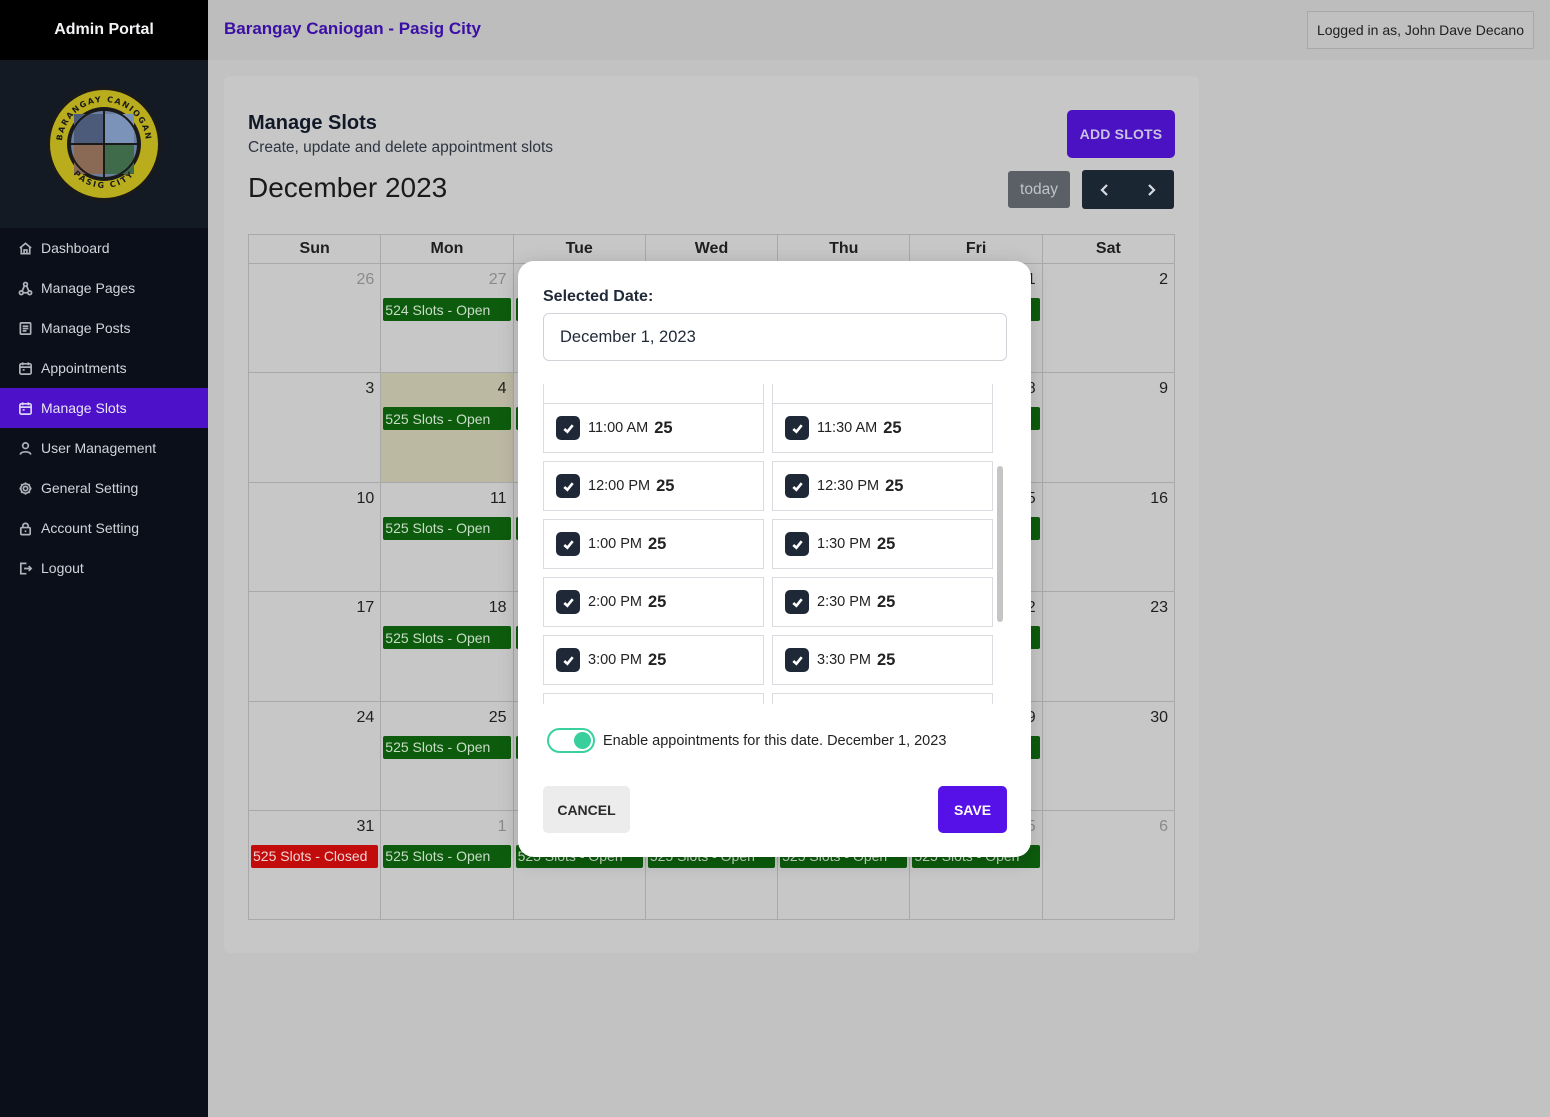  I want to click on day-number: 18, so click(498, 608).